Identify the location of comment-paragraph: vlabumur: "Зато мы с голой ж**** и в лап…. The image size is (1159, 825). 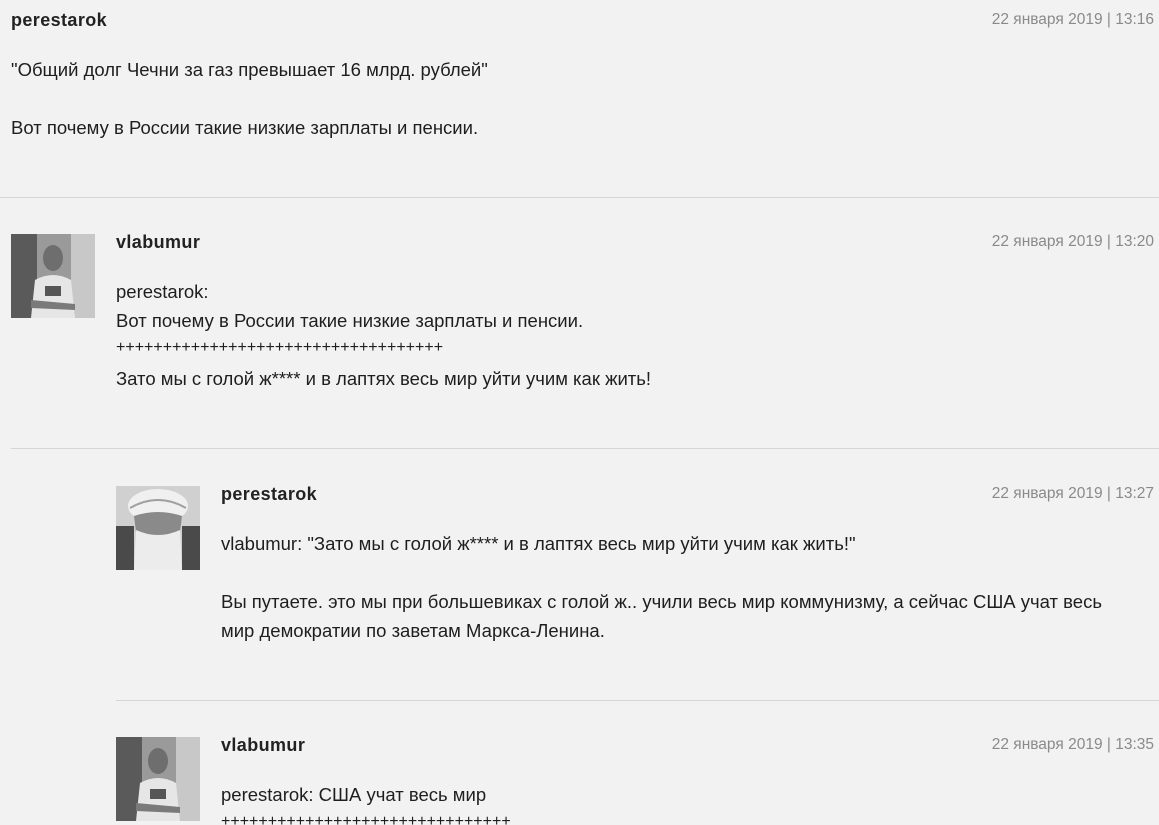
(538, 543).